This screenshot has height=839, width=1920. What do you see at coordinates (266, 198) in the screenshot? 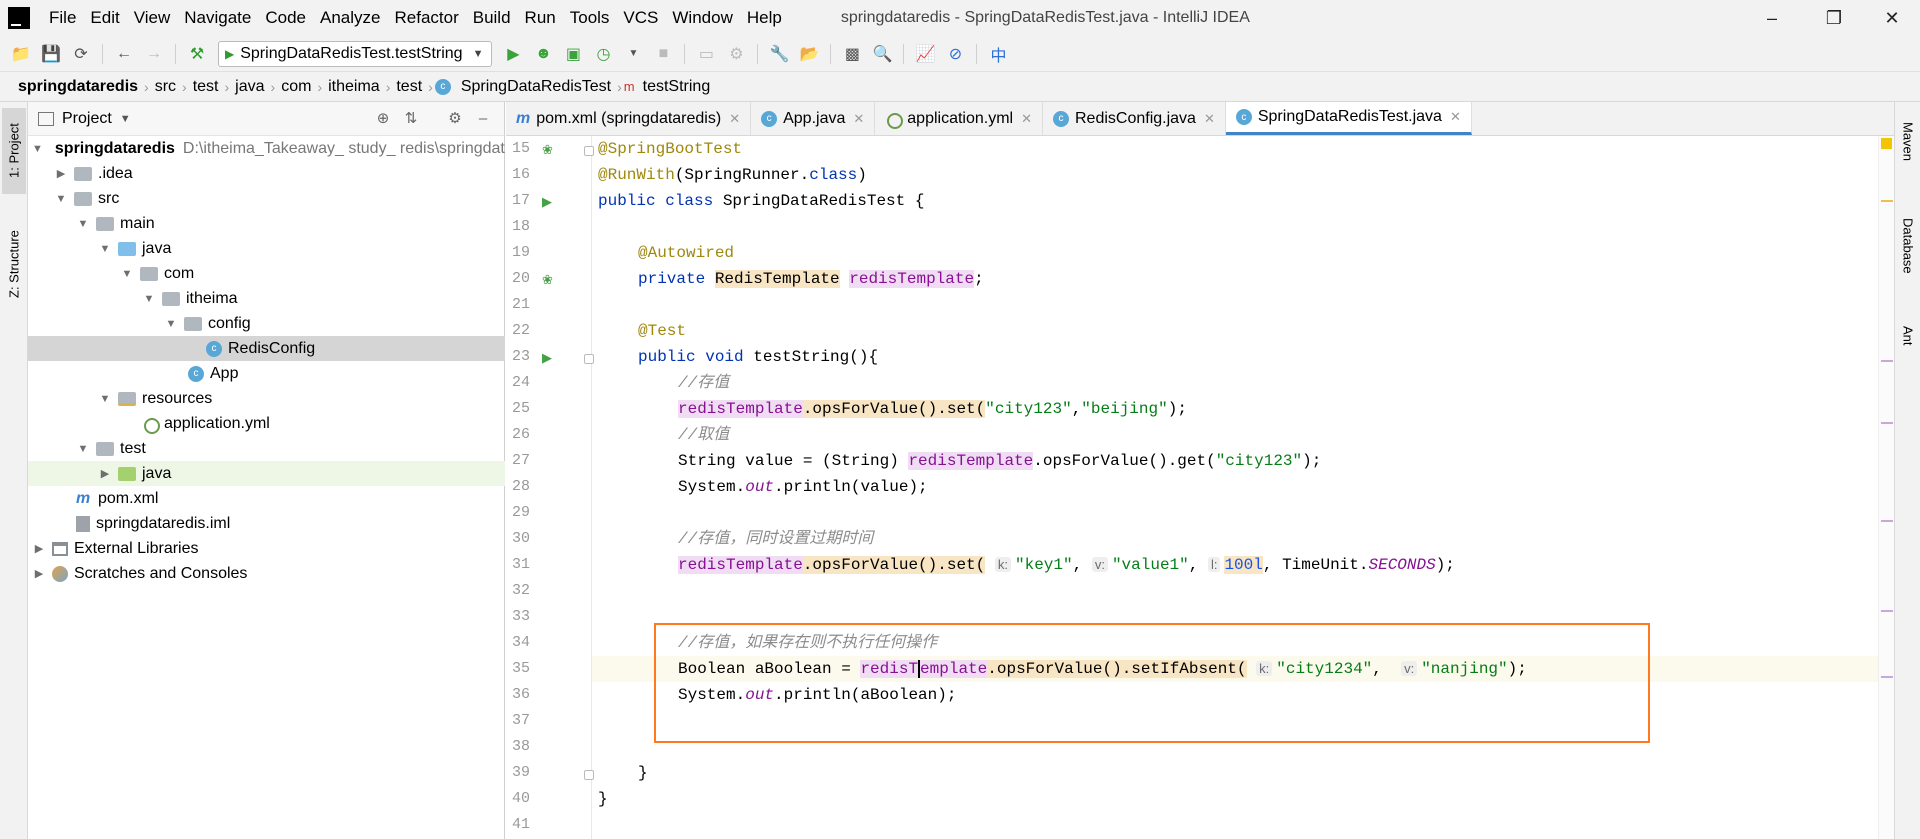
I see `tree-item-src: ▼ src` at bounding box center [266, 198].